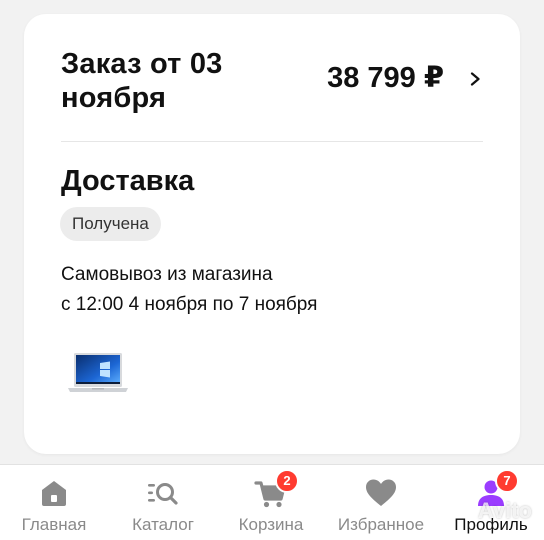 The width and height of the screenshot is (544, 540). What do you see at coordinates (163, 494) in the screenshot?
I see `catalog-search-icon` at bounding box center [163, 494].